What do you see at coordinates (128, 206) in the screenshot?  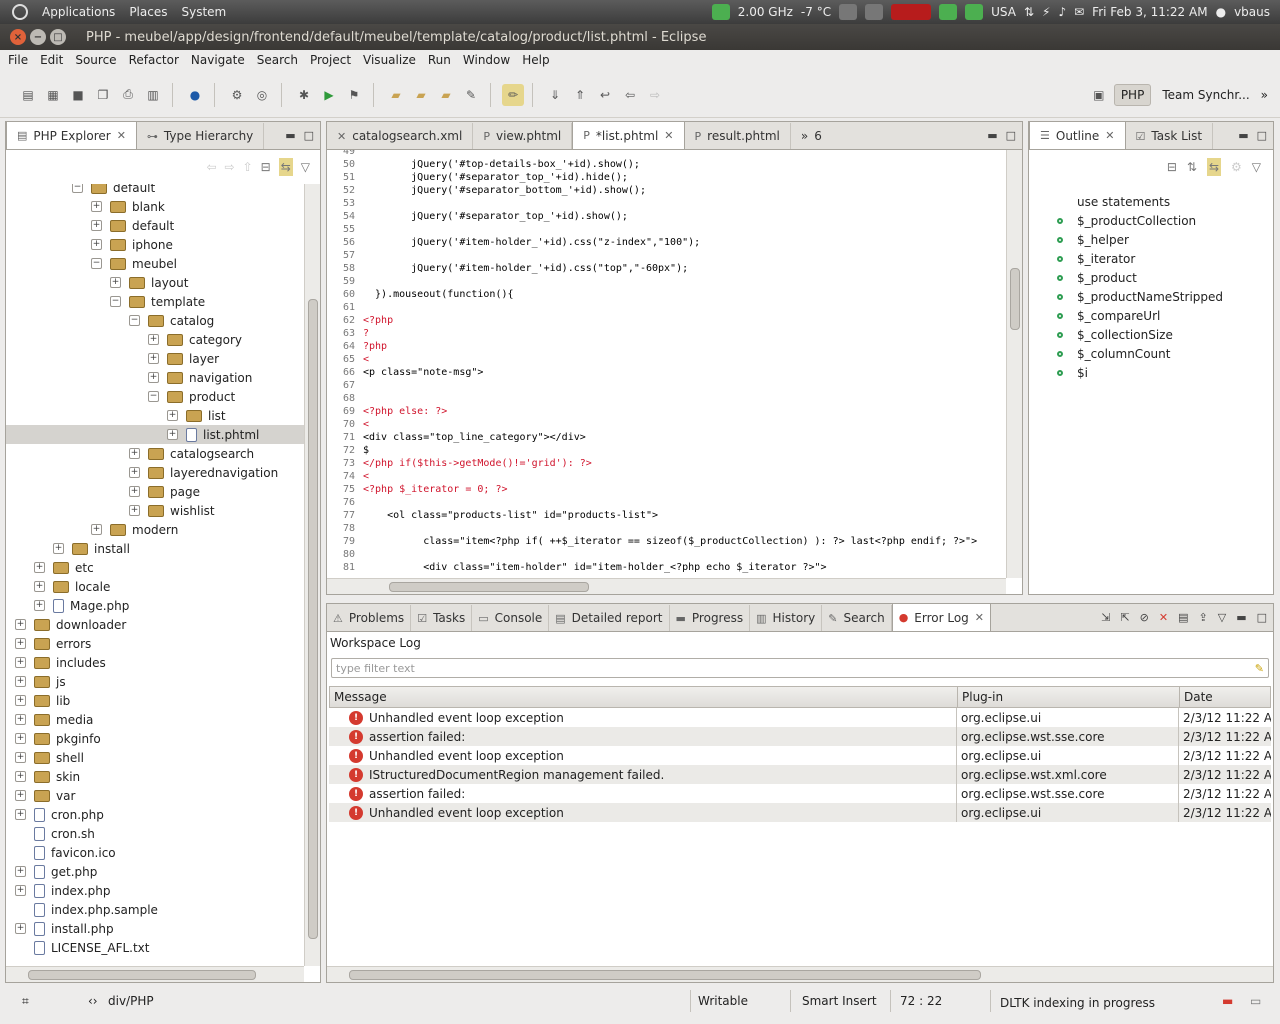 I see `tree-item: + blank` at bounding box center [128, 206].